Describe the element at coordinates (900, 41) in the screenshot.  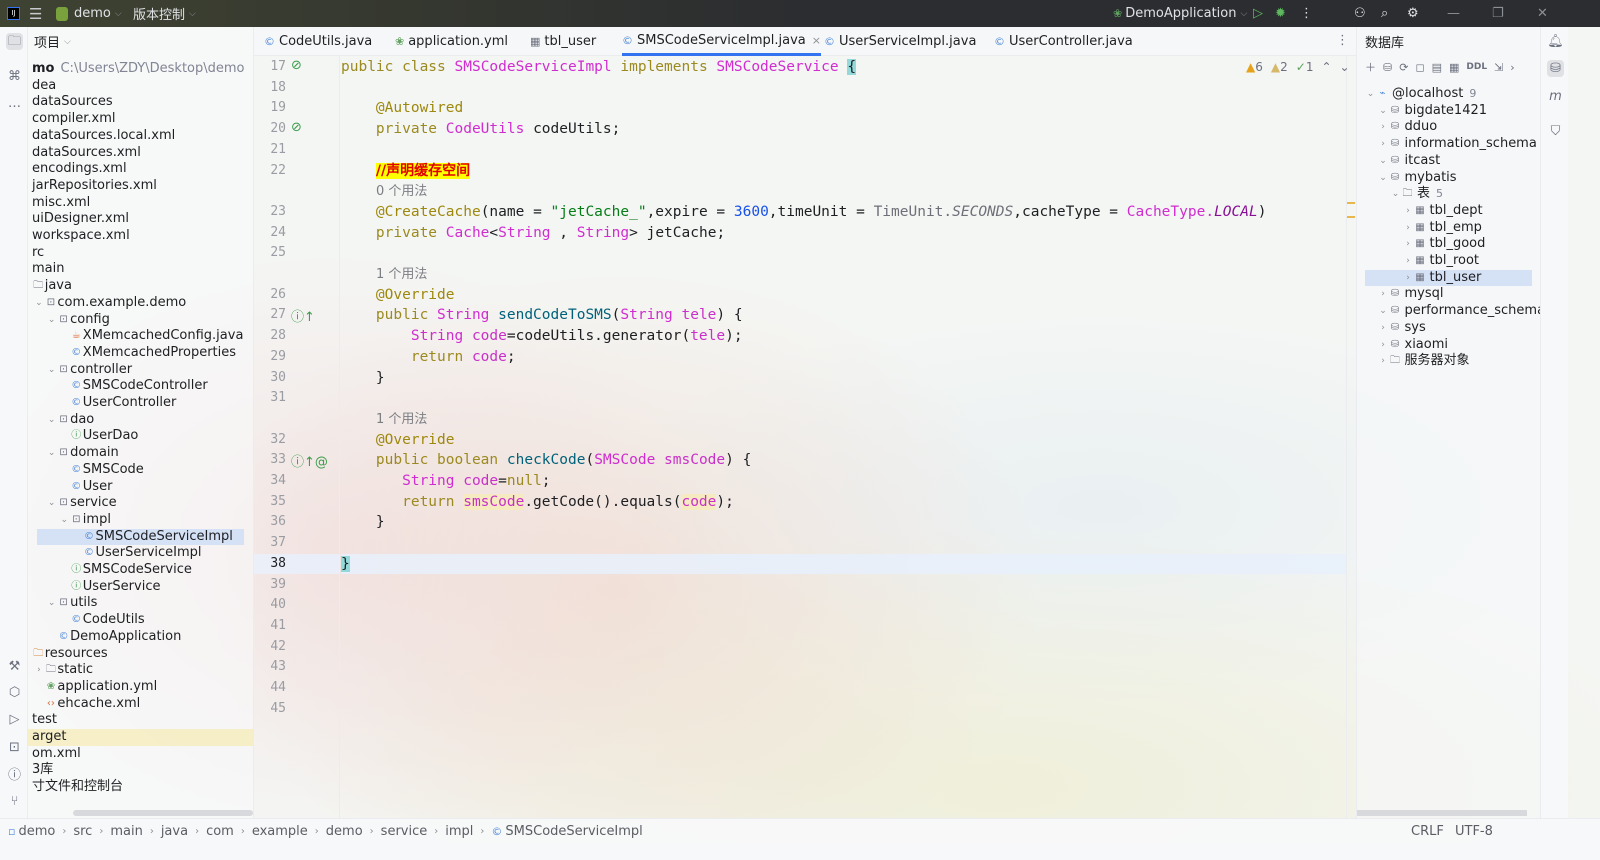
I see `tab-userserviceimpl-java: © UserServiceImpl.java` at that location.